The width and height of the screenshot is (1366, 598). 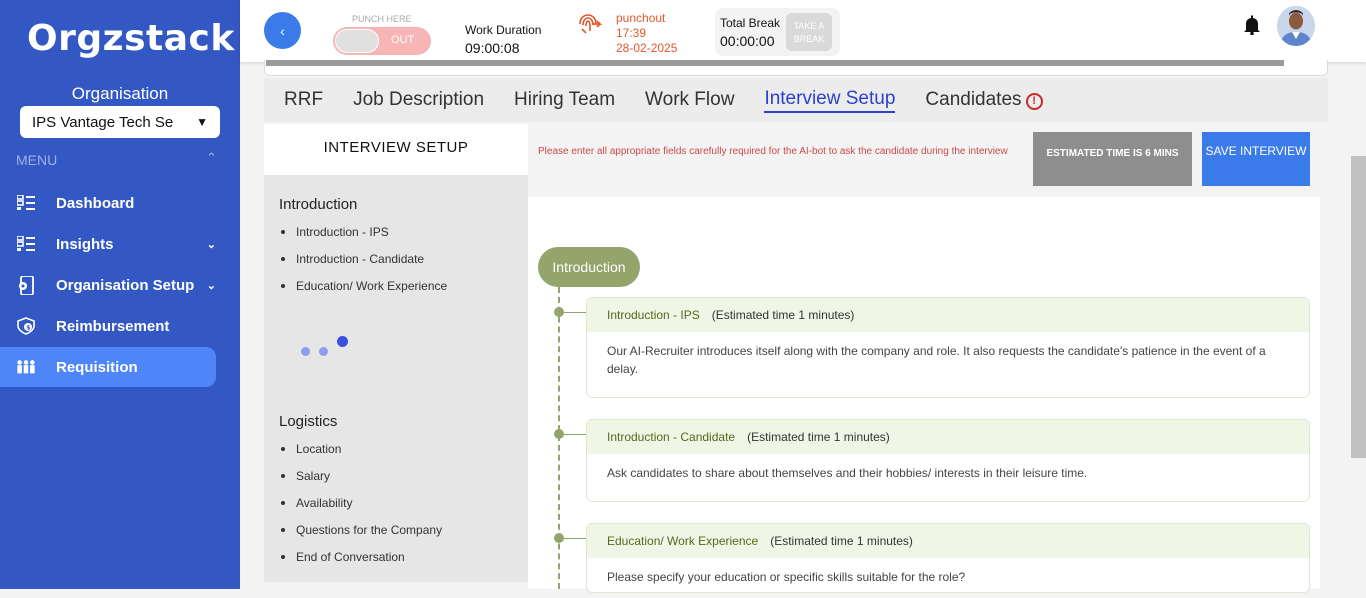 What do you see at coordinates (750, 23) in the screenshot?
I see `total-break-label: Total Break` at bounding box center [750, 23].